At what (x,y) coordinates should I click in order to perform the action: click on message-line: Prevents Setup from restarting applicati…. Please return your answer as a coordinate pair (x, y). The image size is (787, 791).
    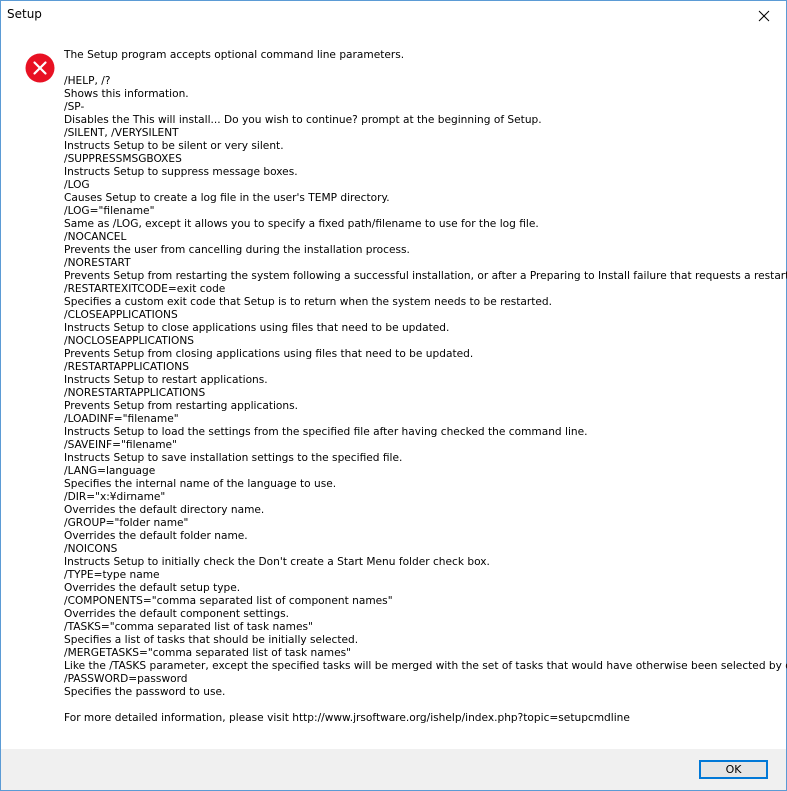
    Looking at the image, I should click on (181, 406).